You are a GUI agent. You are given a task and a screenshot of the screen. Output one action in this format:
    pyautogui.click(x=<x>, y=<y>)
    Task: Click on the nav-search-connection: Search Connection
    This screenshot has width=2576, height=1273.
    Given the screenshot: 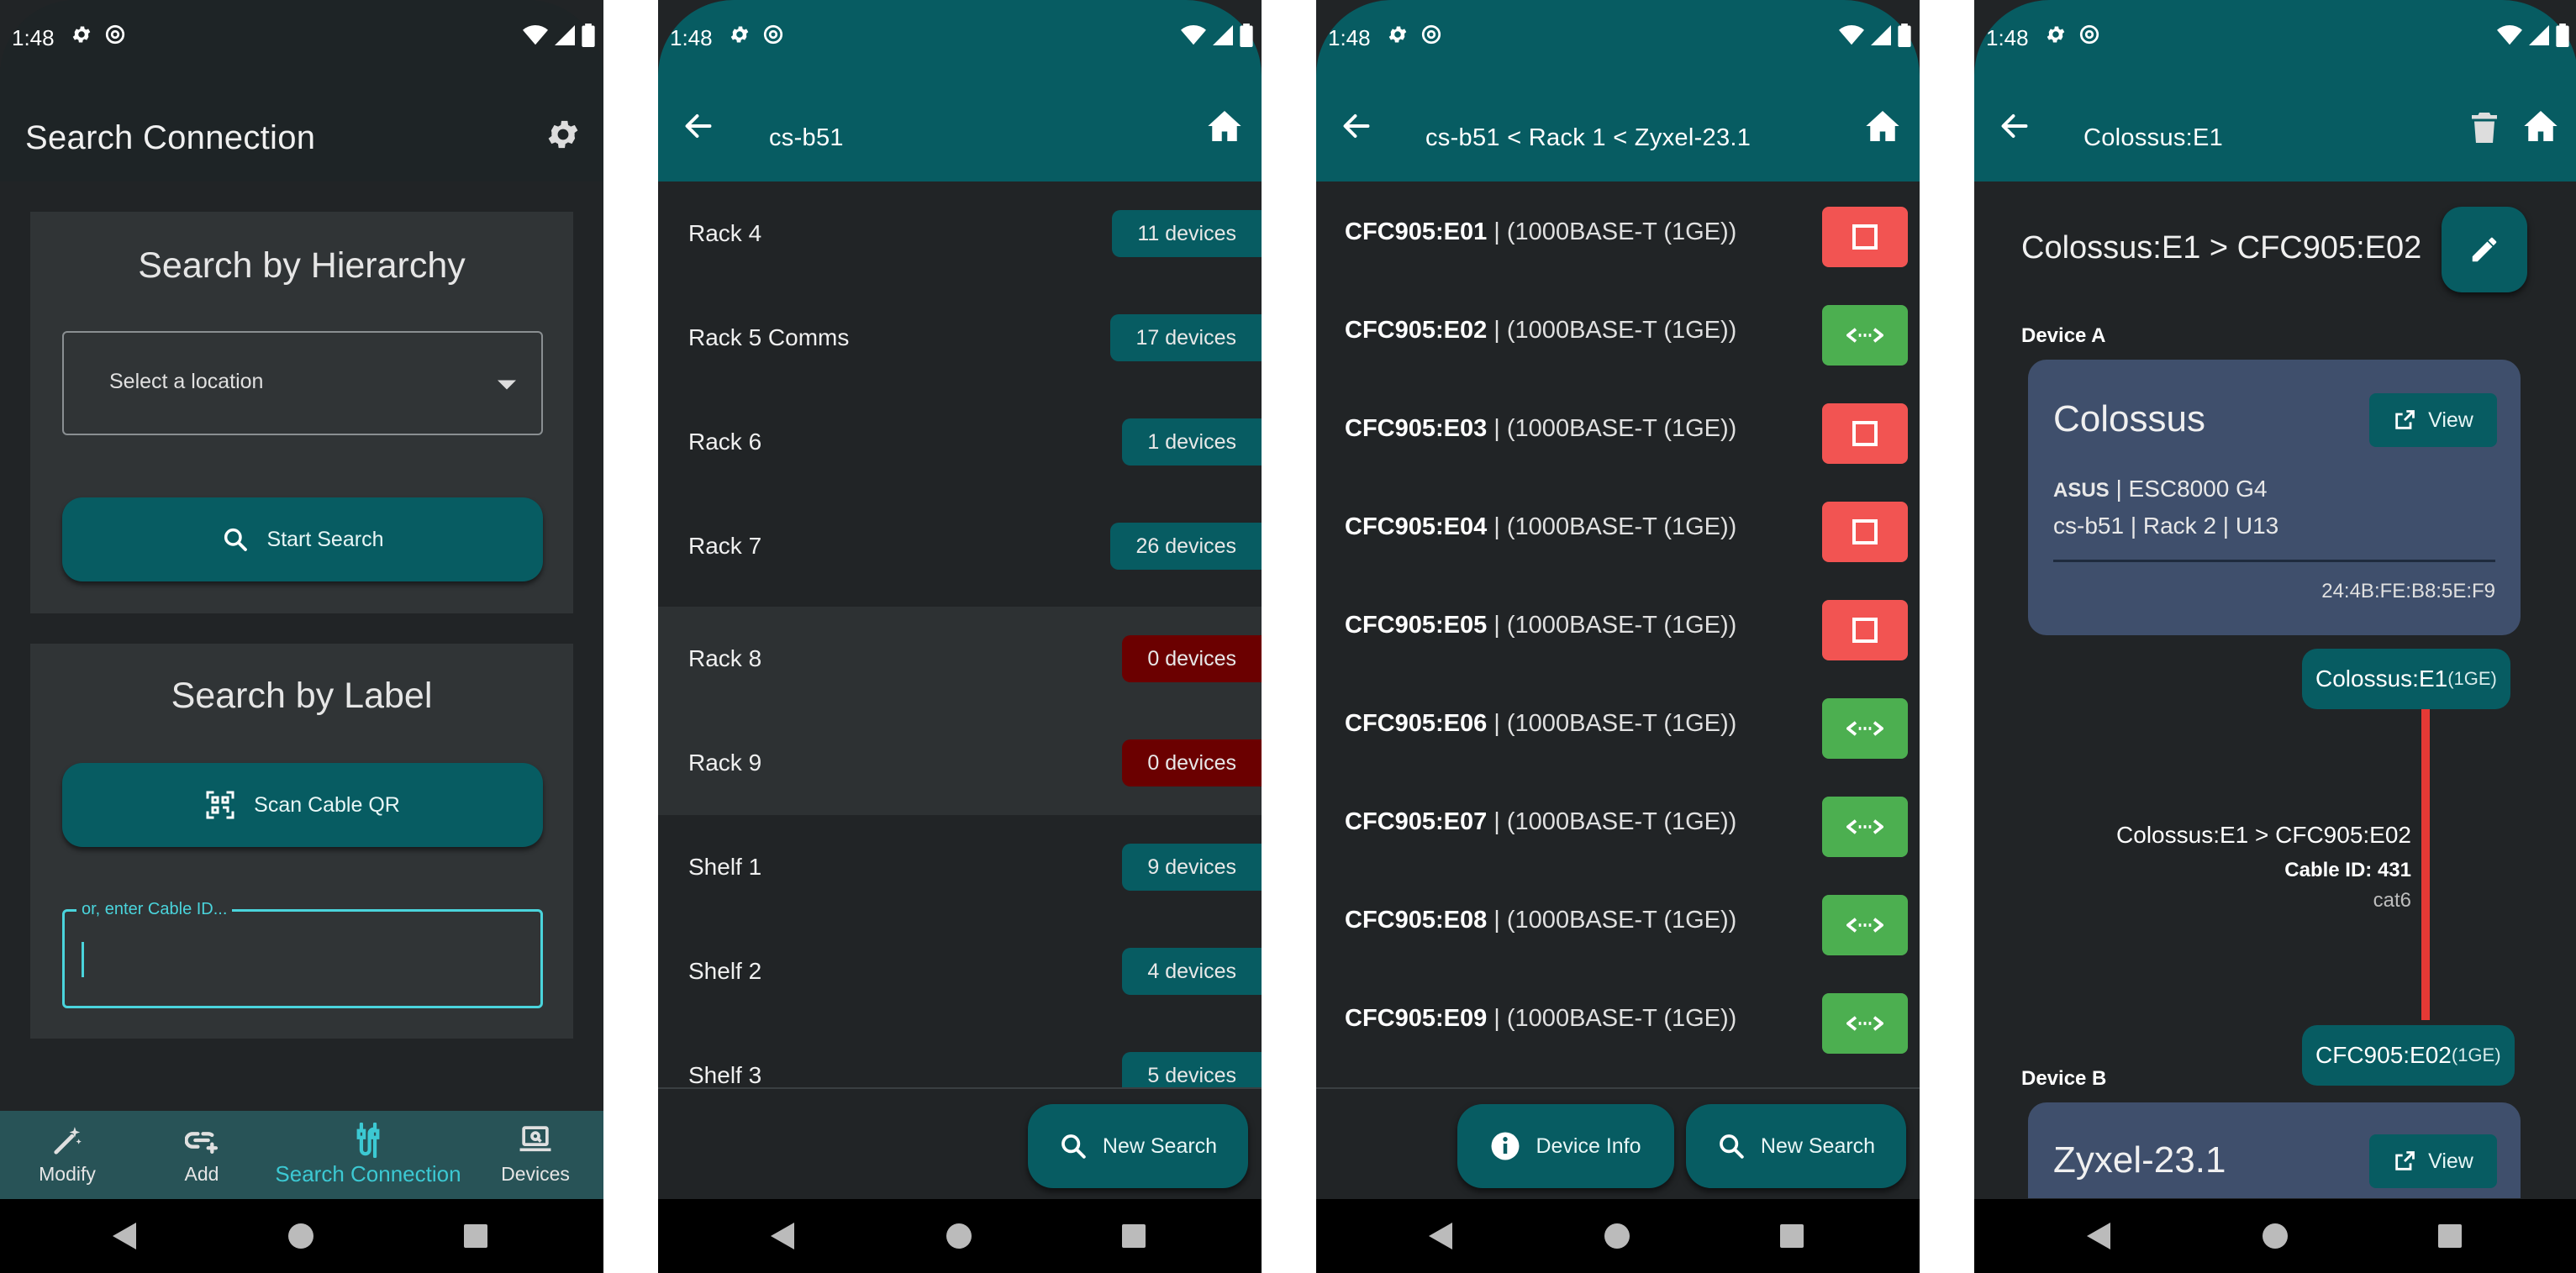 What is the action you would take?
    pyautogui.click(x=368, y=1155)
    